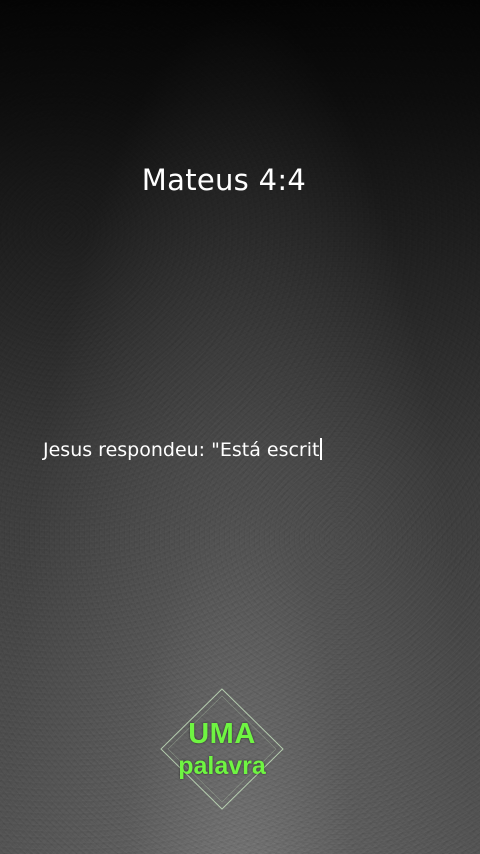 The image size is (480, 854). I want to click on logo-word-palavra: palavra, so click(222, 766).